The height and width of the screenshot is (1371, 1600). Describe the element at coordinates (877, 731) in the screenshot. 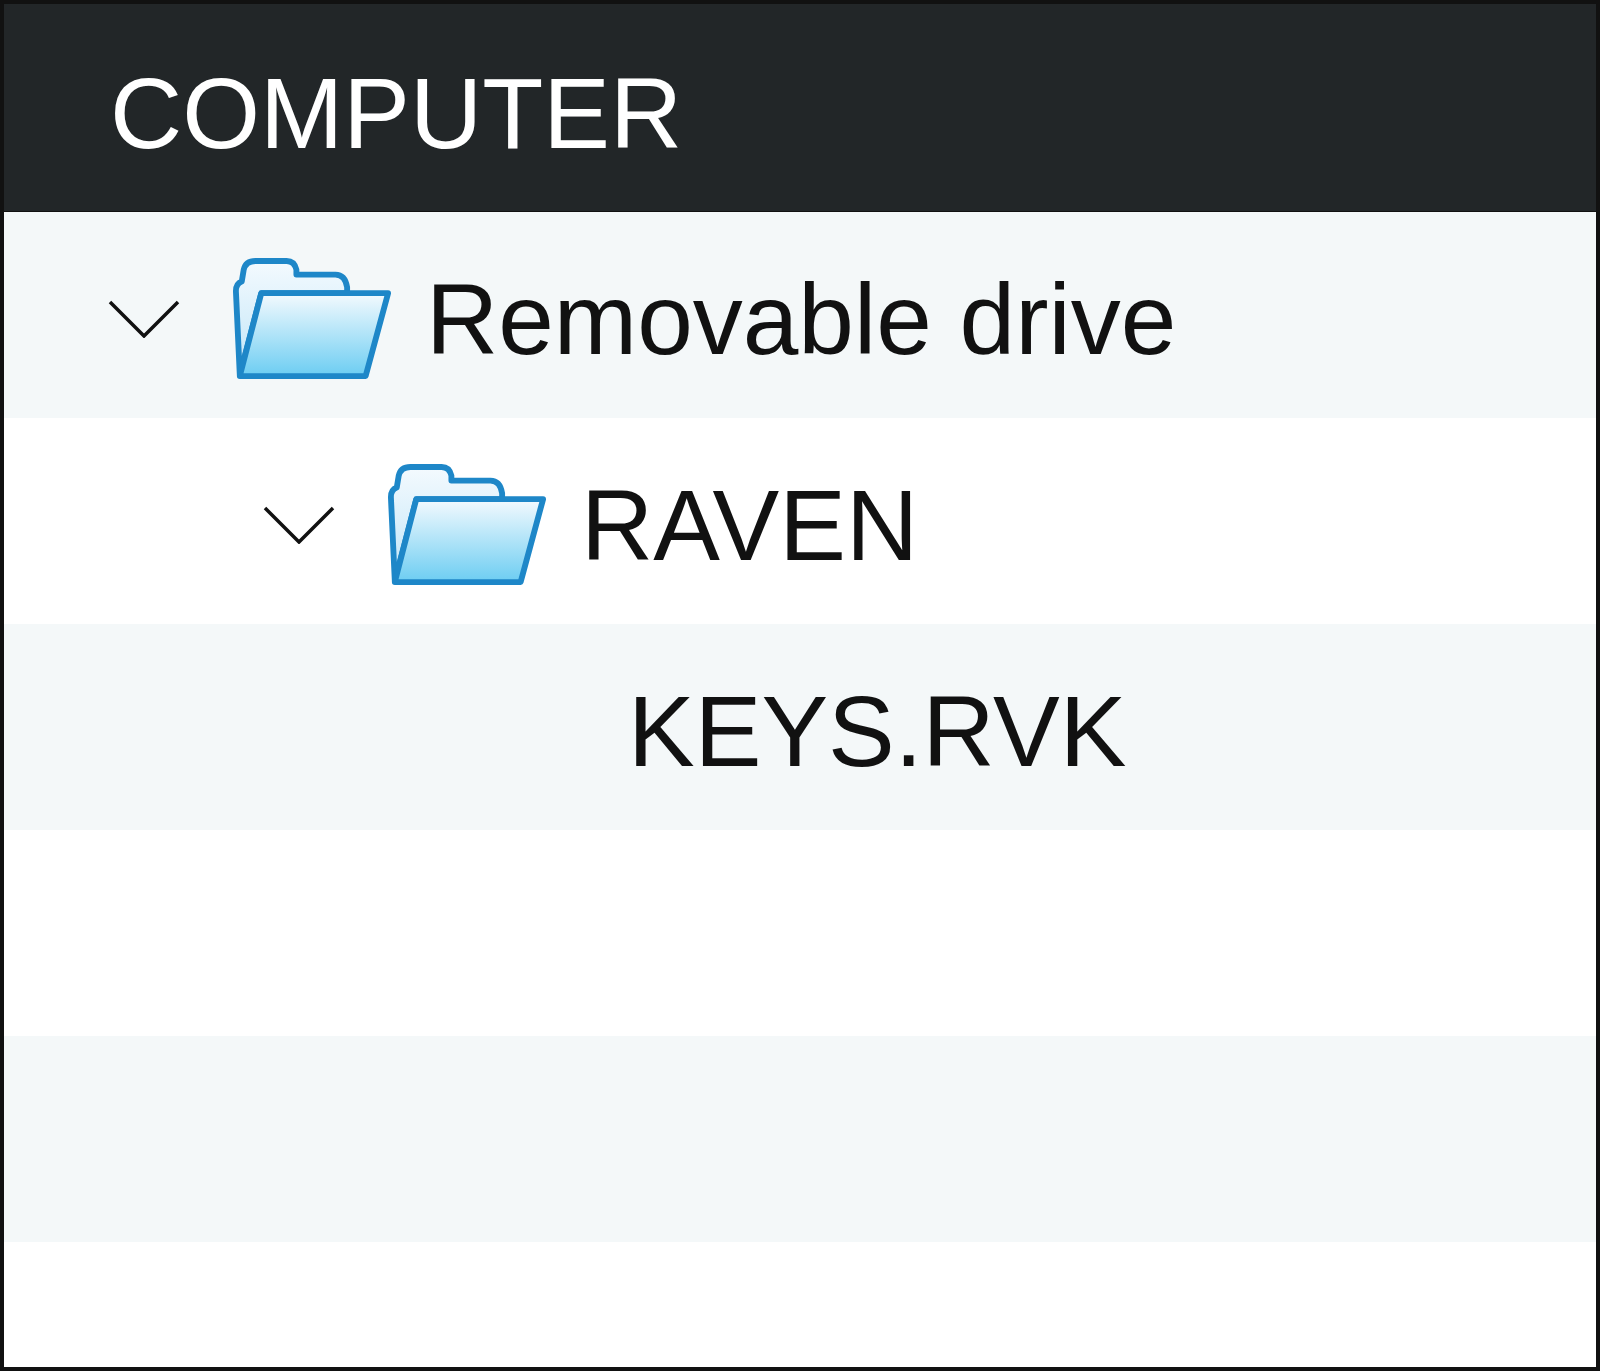

I see `file-label: KEYS.RVK` at that location.